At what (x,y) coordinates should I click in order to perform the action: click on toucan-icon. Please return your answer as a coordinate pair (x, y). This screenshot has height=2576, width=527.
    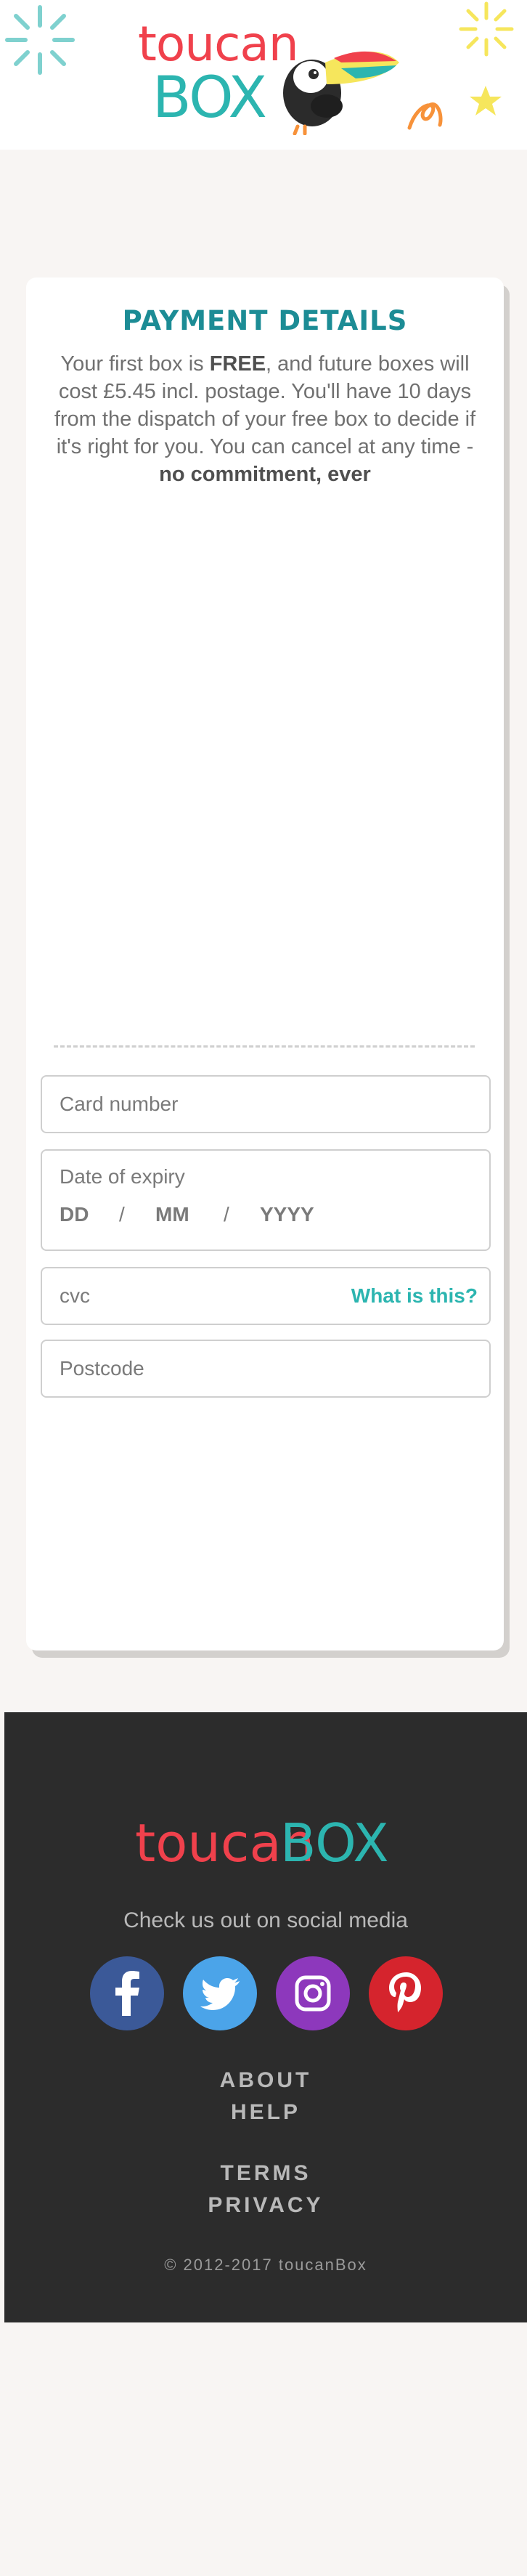
    Looking at the image, I should click on (341, 93).